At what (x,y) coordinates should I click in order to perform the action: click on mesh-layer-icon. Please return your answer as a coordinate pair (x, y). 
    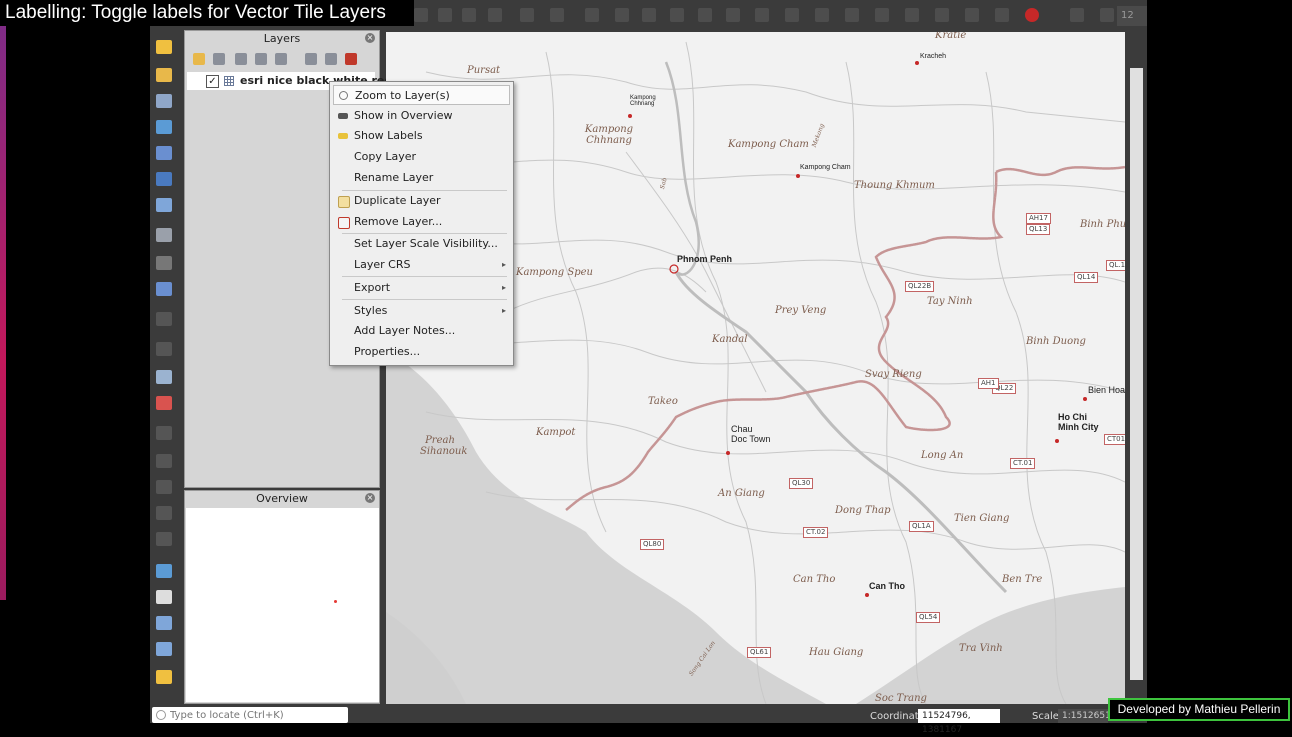
    Looking at the image, I should click on (164, 179).